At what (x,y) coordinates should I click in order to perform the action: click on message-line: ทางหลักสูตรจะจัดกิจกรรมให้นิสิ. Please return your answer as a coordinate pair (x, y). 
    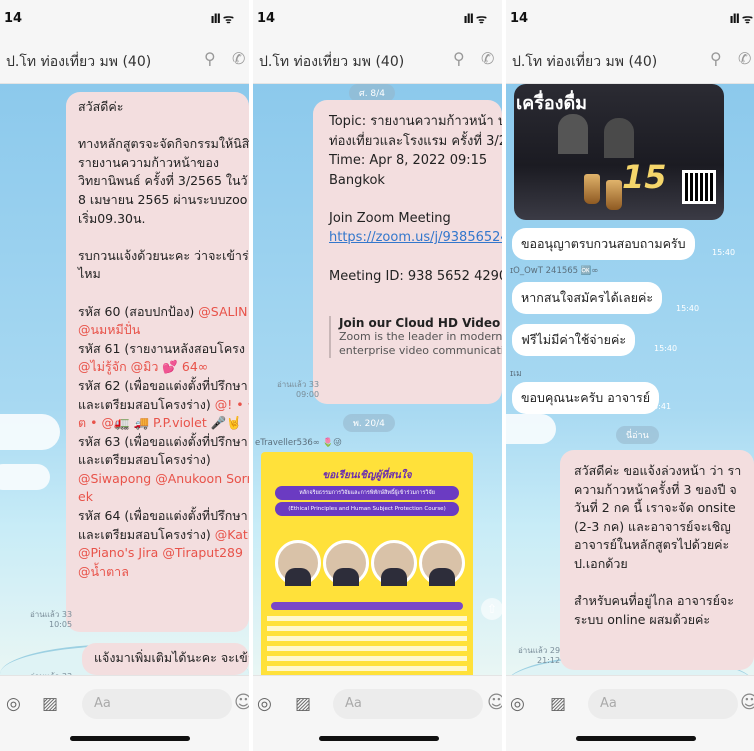
    Looking at the image, I should click on (163, 144).